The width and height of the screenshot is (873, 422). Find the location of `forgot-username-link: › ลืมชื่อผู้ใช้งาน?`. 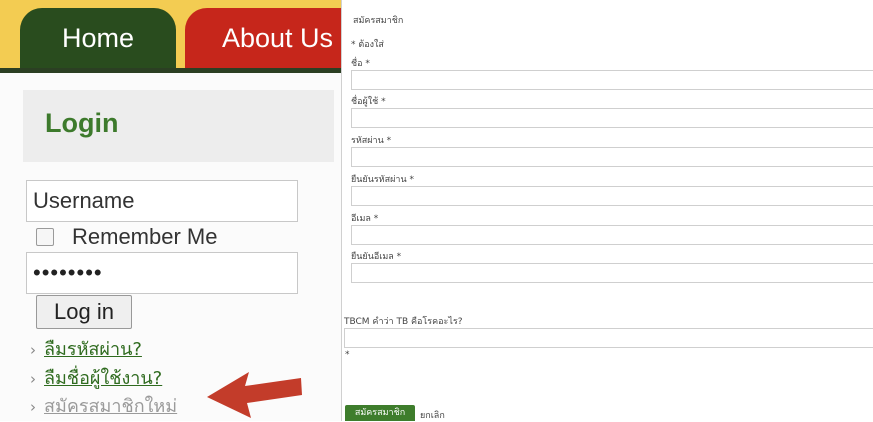

forgot-username-link: › ลืมชื่อผู้ใช้งาน? is located at coordinates (96, 377).